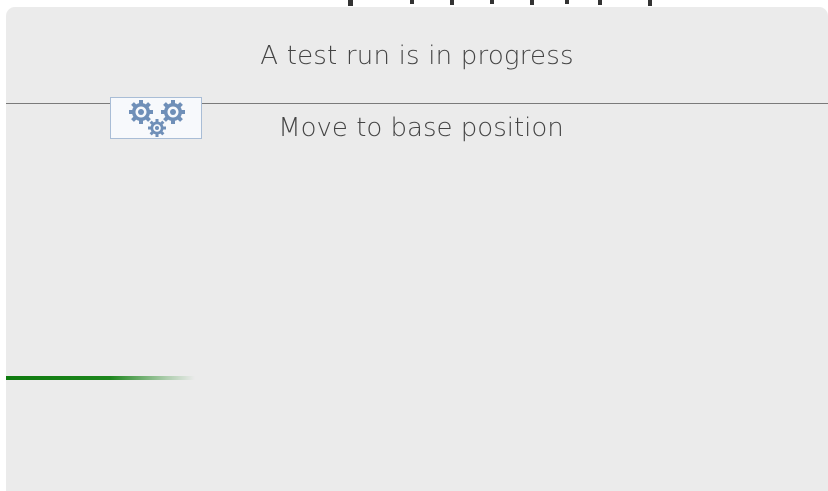 The width and height of the screenshot is (828, 491). What do you see at coordinates (417, 378) in the screenshot?
I see `progress-bar` at bounding box center [417, 378].